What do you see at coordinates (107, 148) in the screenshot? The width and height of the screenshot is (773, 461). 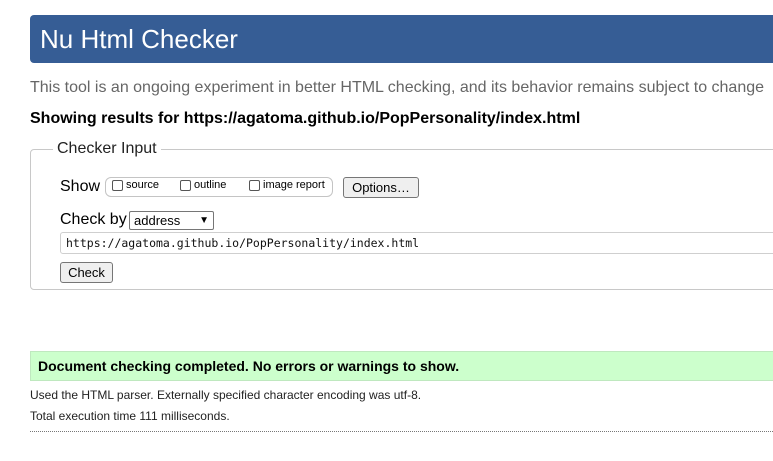 I see `checker-input-legend: Checker Input` at bounding box center [107, 148].